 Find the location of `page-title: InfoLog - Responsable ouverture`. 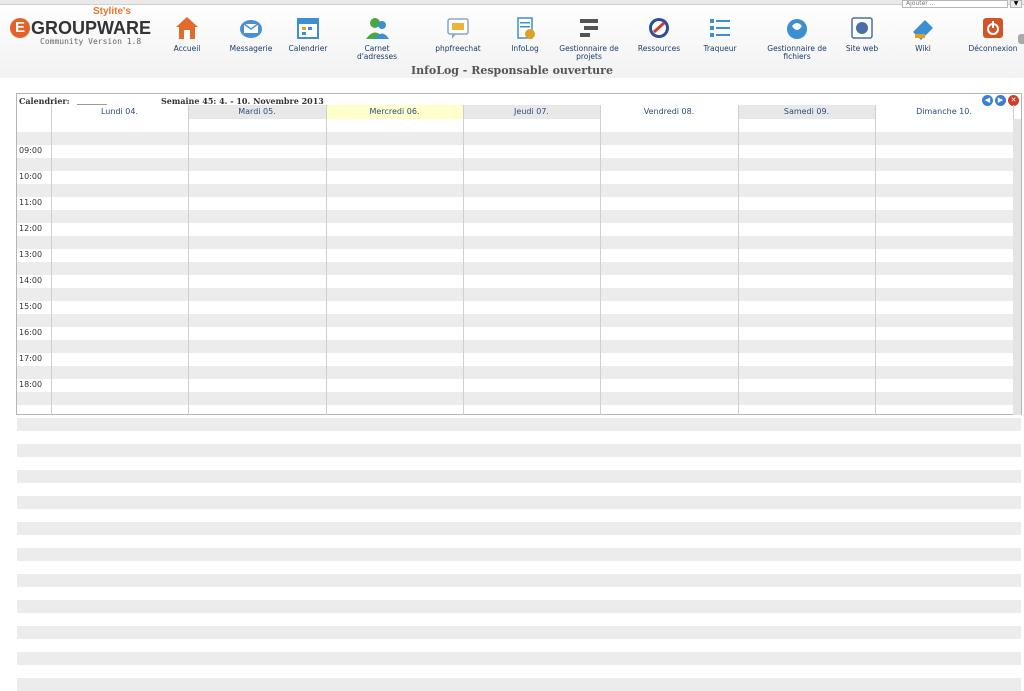

page-title: InfoLog - Responsable ouverture is located at coordinates (512, 70).